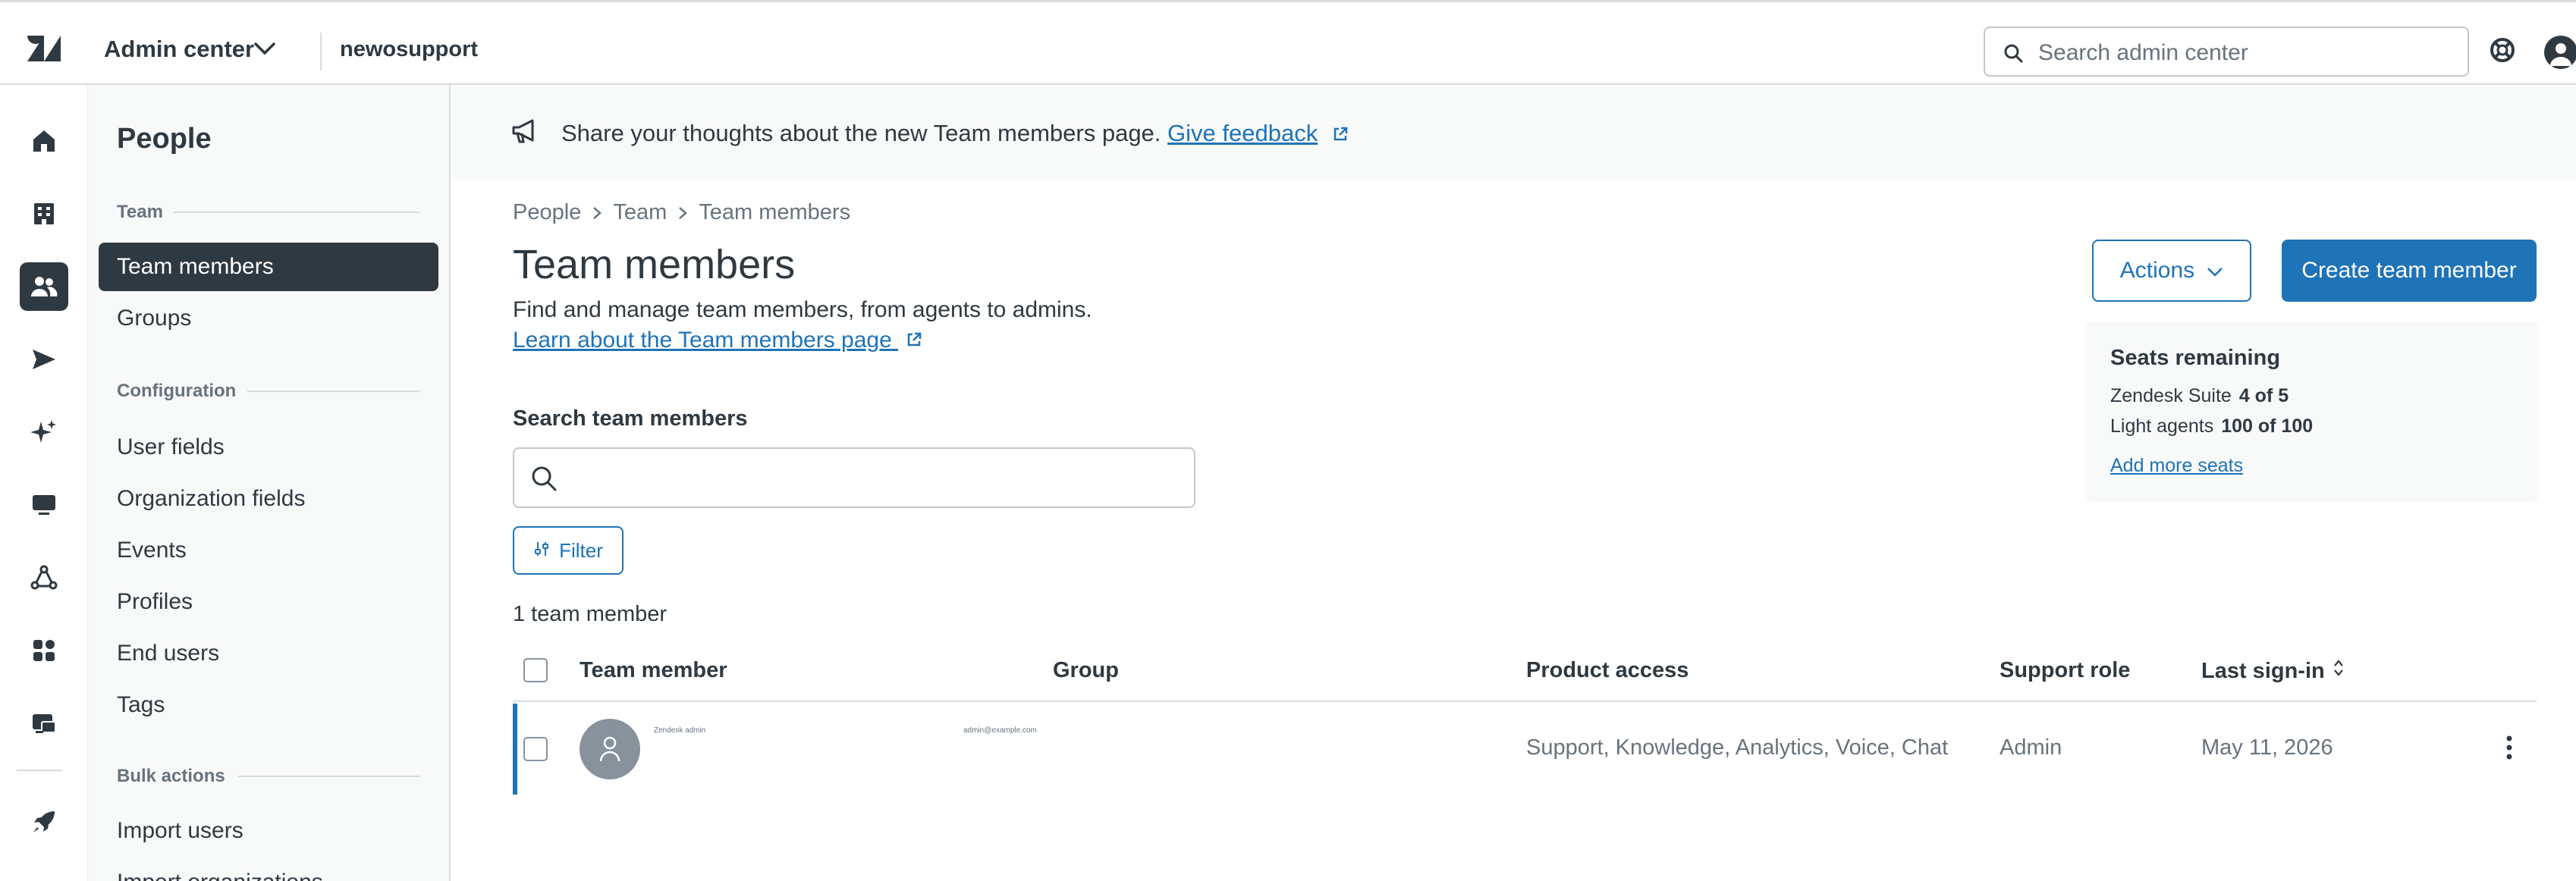 This screenshot has height=881, width=2576. Describe the element at coordinates (2162, 426) in the screenshot. I see `seats-row-label: Light agents` at that location.